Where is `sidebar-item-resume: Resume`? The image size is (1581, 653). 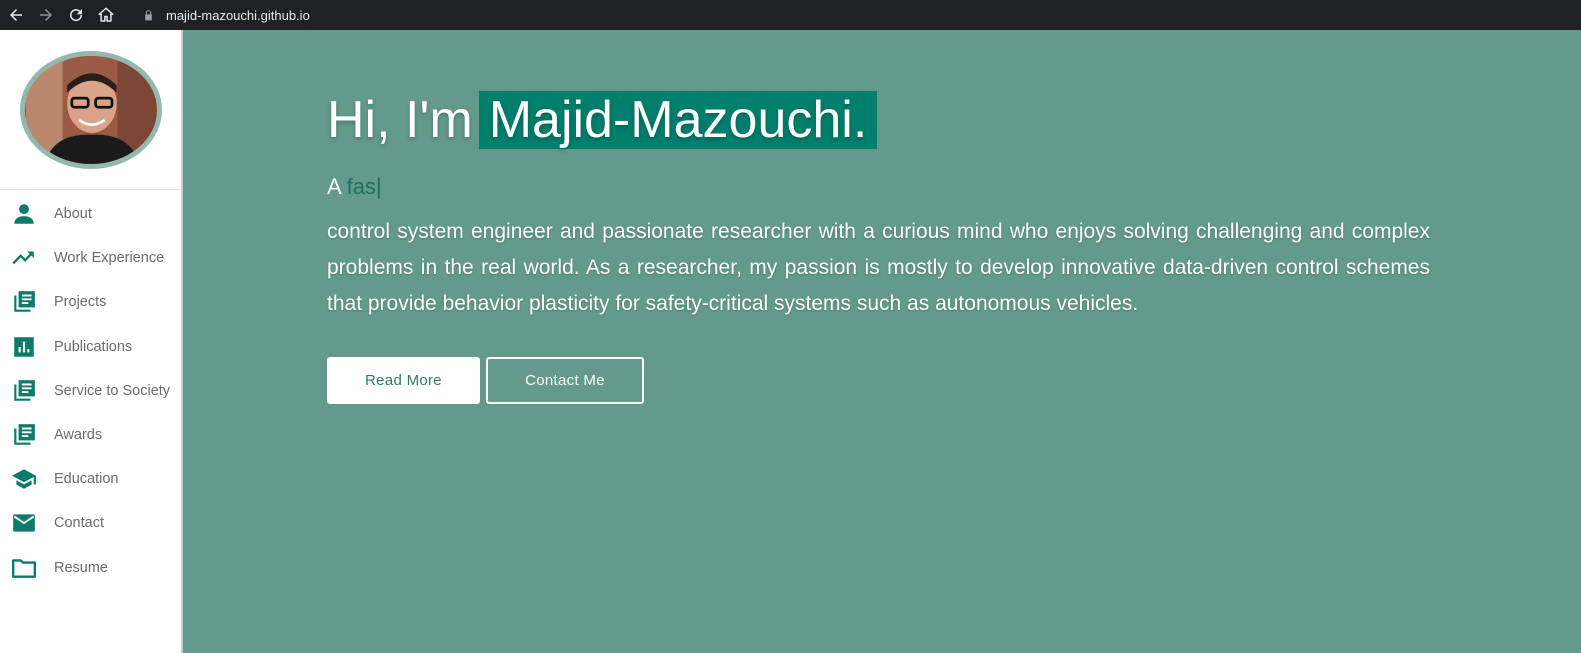 sidebar-item-resume: Resume is located at coordinates (90, 568).